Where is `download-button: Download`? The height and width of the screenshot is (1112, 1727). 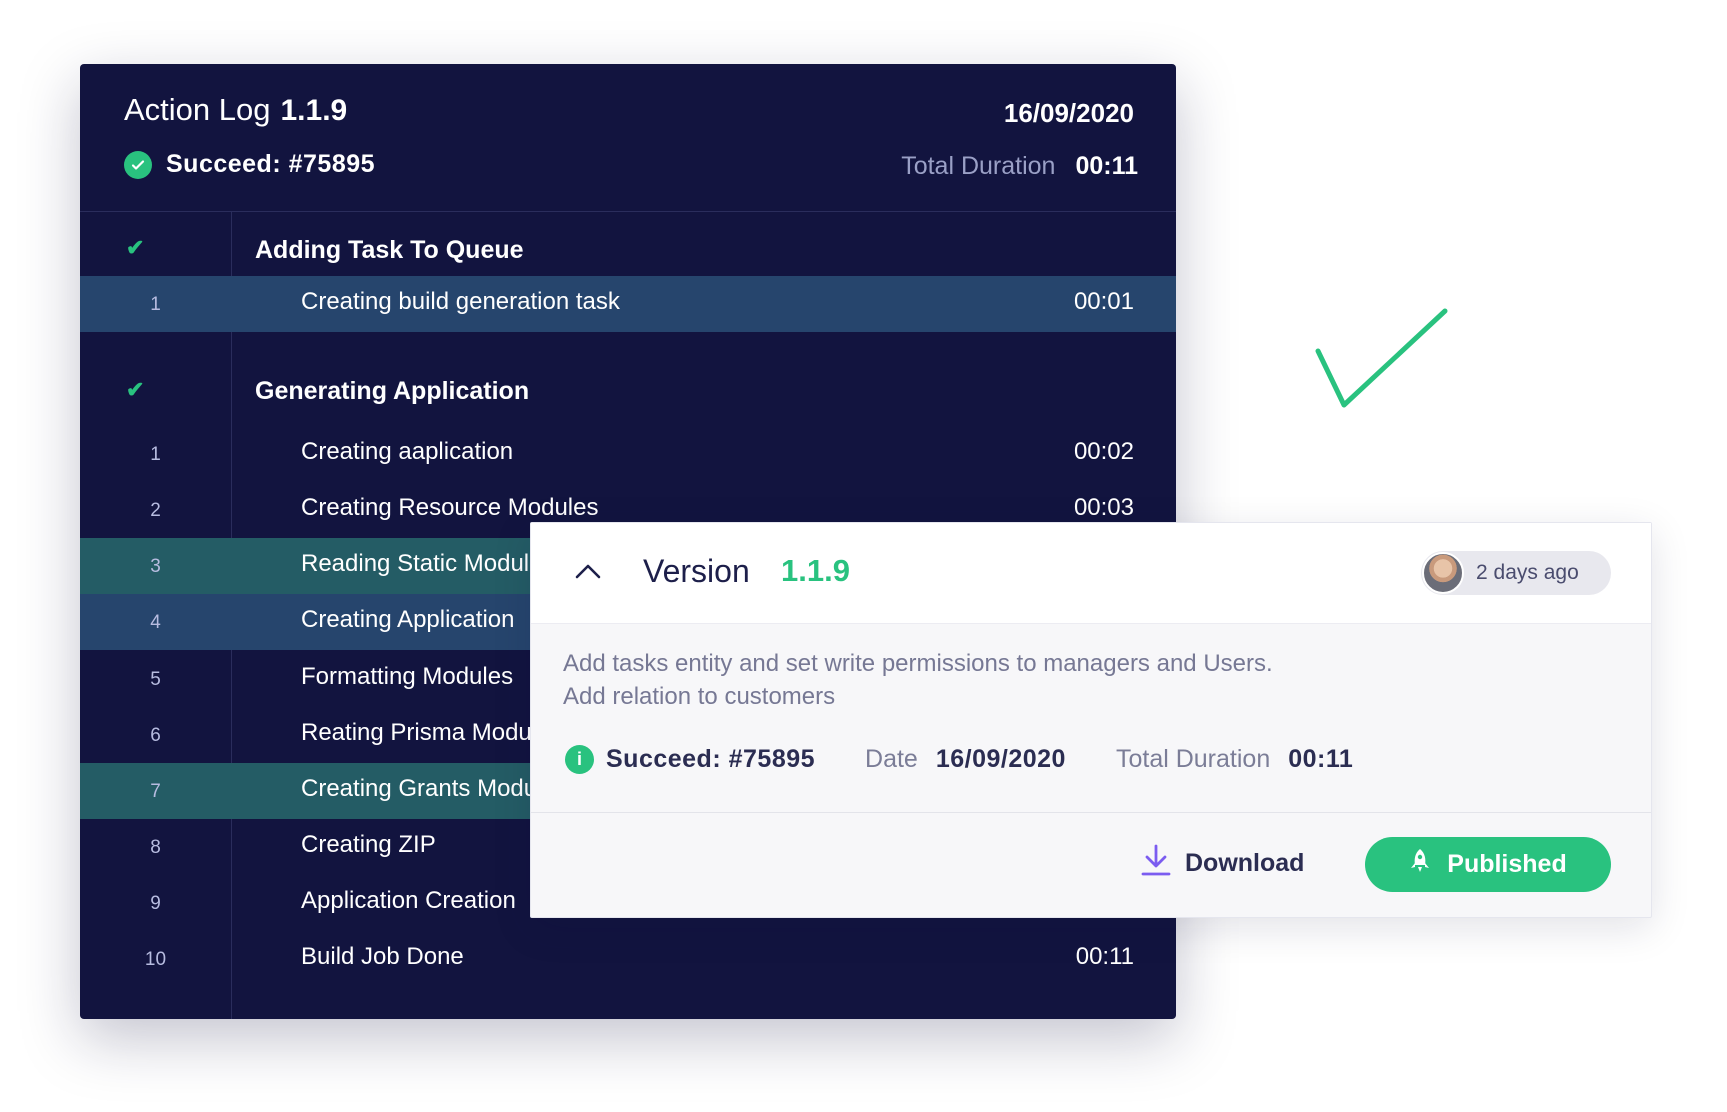
download-button: Download is located at coordinates (1222, 863).